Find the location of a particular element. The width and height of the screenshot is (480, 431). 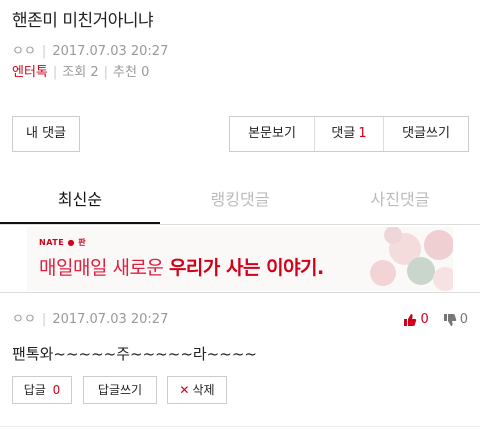

delete-button: ✕ 삭제 is located at coordinates (197, 390).